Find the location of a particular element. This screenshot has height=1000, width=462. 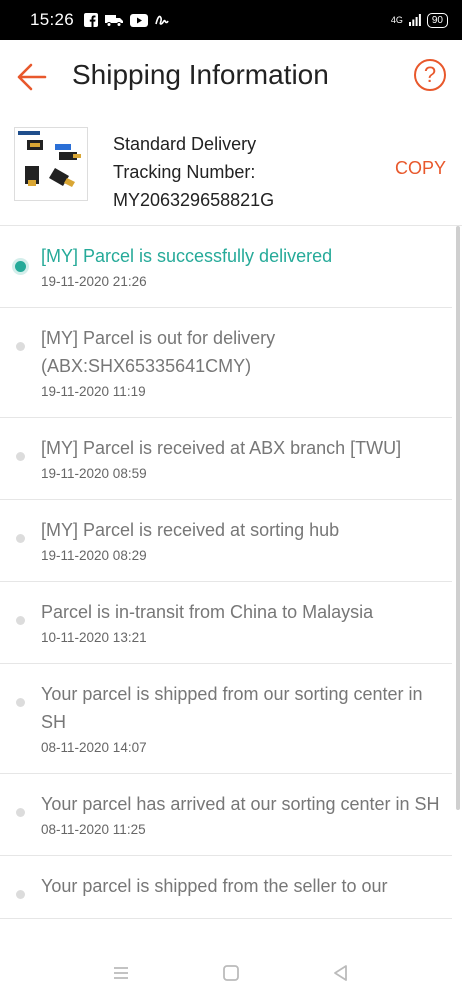

event-time: 10-11-2020 13:21 is located at coordinates (94, 637).